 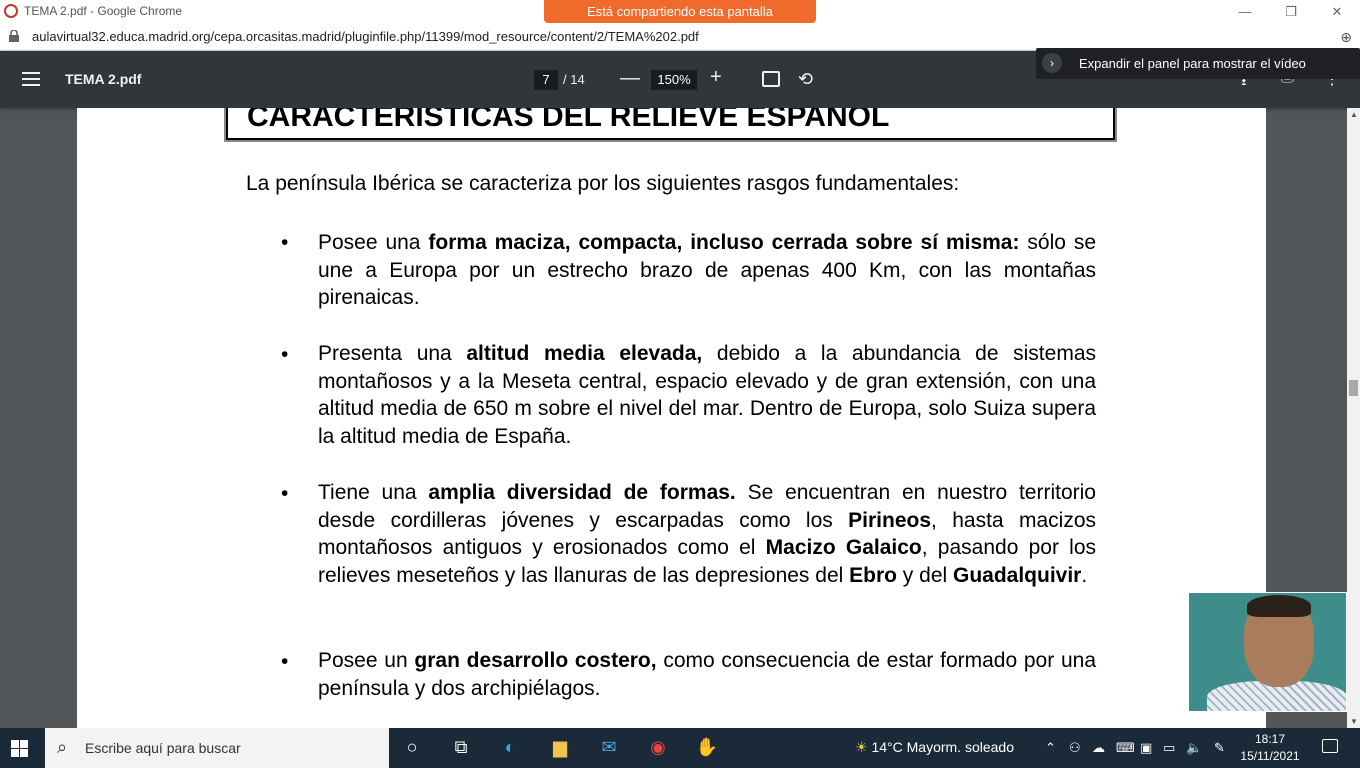 I want to click on rotate-icon: ⟲, so click(x=805, y=79).